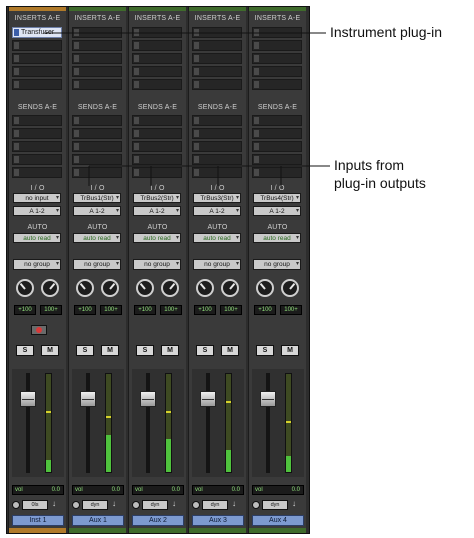 The image size is (474, 538). Describe the element at coordinates (386, 32) in the screenshot. I see `annotation-instrument: Instrument plug-in` at that location.